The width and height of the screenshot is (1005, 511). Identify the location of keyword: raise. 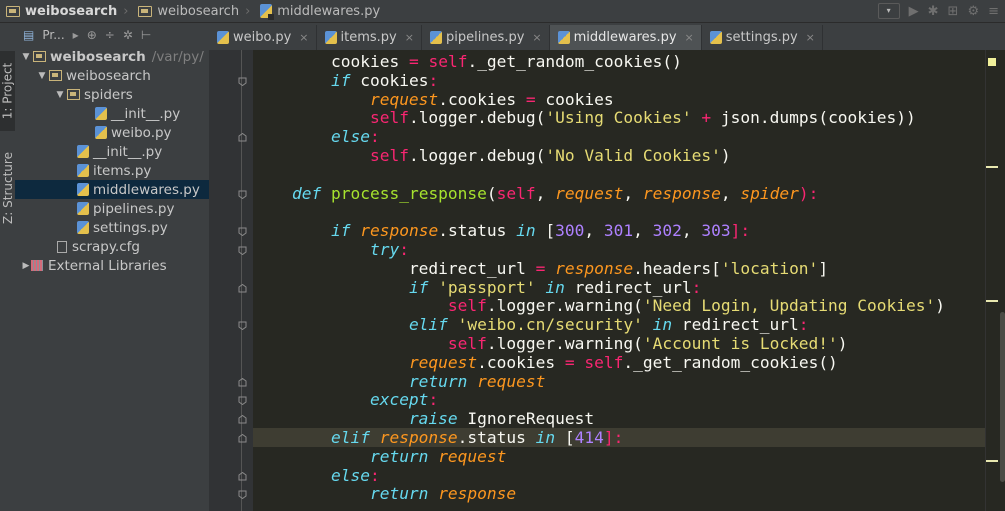
(433, 419).